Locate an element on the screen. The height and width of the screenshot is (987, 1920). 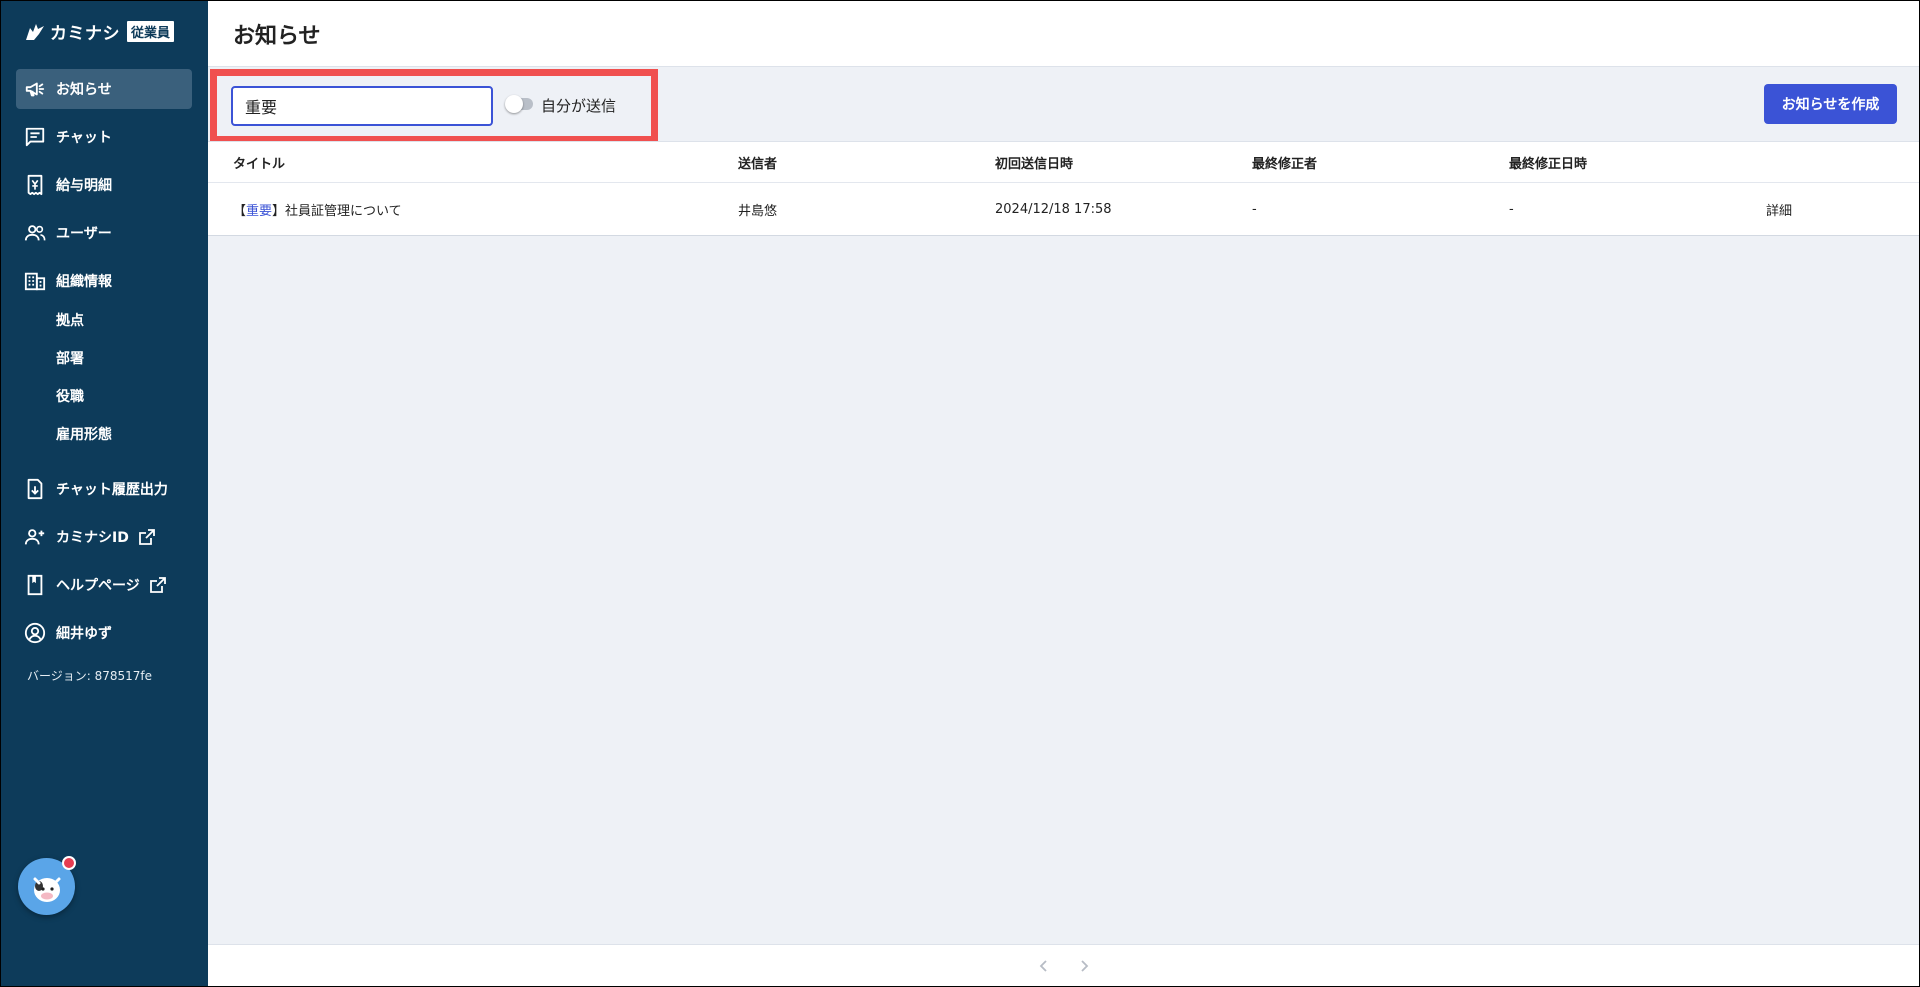
sidebar-item-chat-export: チャット履歴出力 is located at coordinates (104, 489).